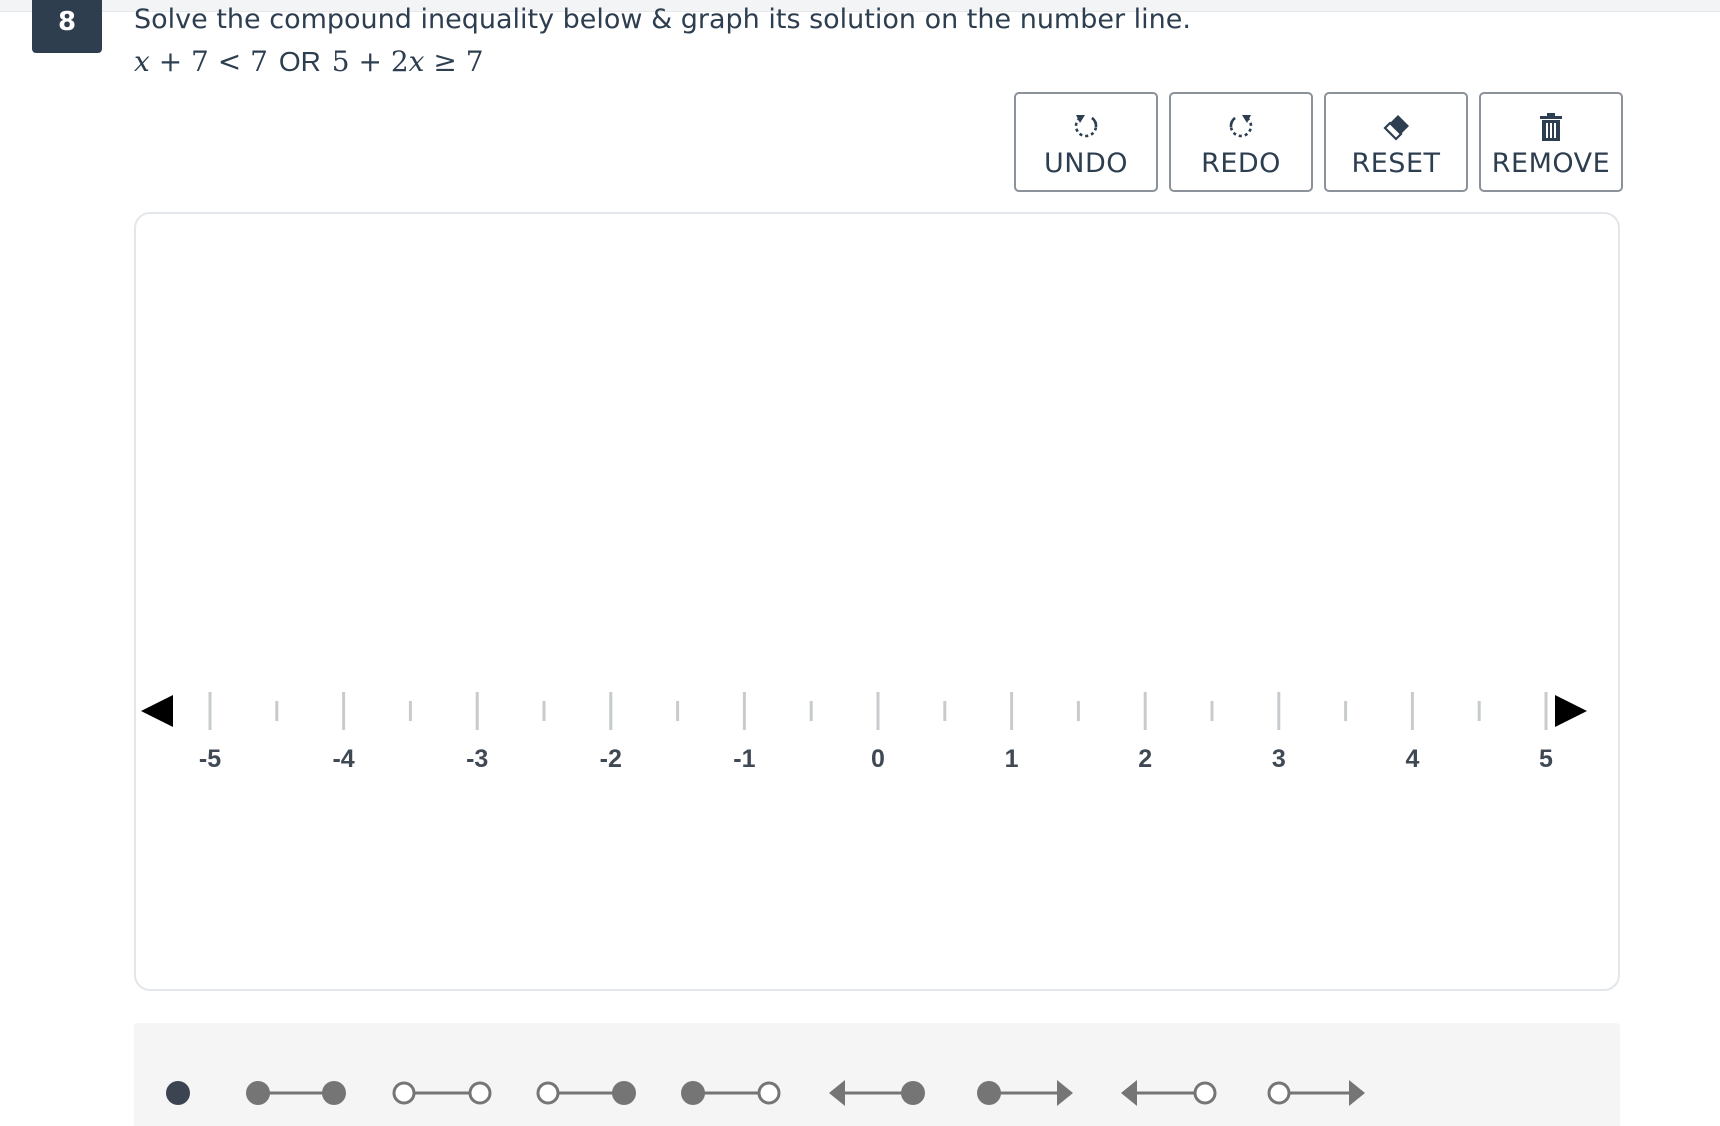 Image resolution: width=1720 pixels, height=1126 pixels. Describe the element at coordinates (1025, 1093) in the screenshot. I see `tool-ray-right-closed` at that location.